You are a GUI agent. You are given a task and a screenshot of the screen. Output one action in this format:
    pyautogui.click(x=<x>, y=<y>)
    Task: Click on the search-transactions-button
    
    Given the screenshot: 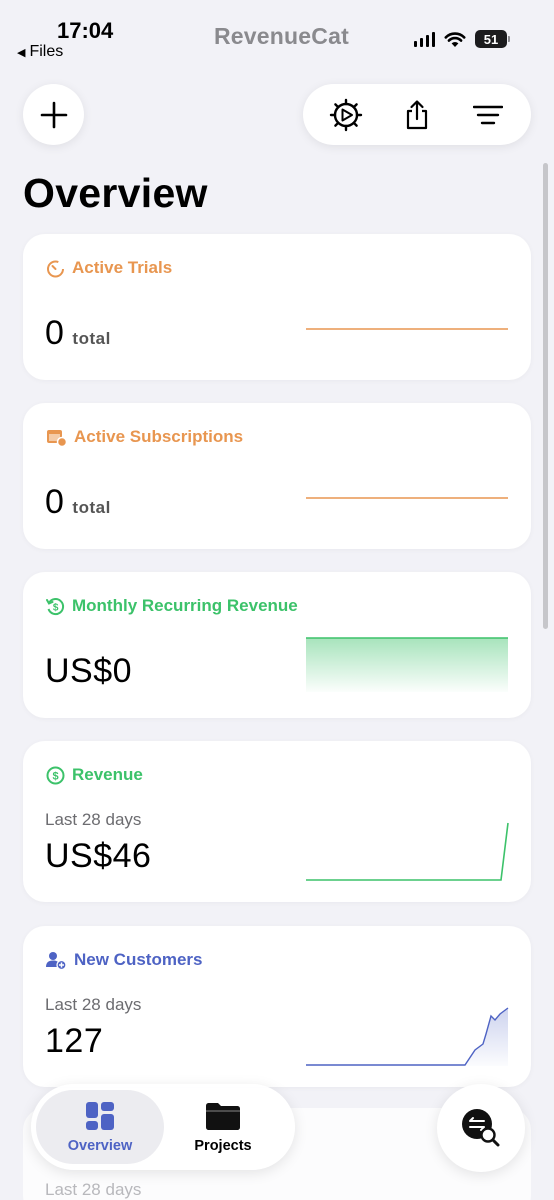 What is the action you would take?
    pyautogui.click(x=481, y=1128)
    